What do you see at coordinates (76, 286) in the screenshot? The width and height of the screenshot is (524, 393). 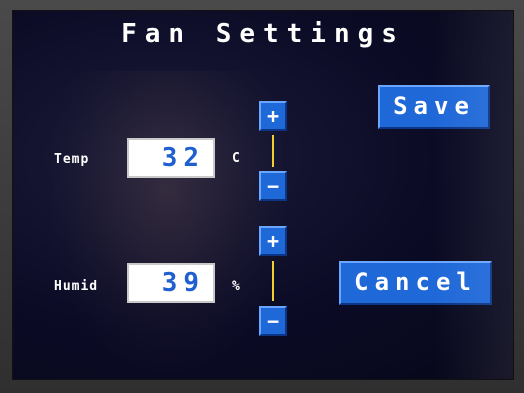 I see `humid-label: Humid` at bounding box center [76, 286].